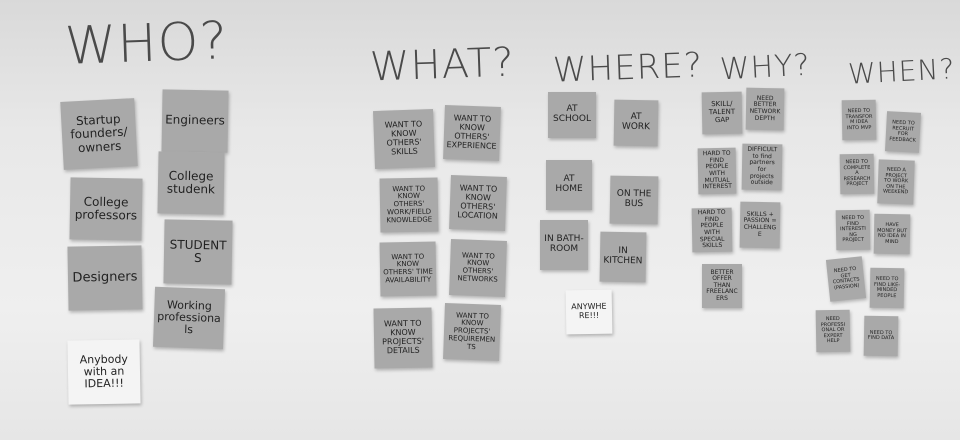  Describe the element at coordinates (478, 268) in the screenshot. I see `sticky-note-what: WANT TO KNOW OTHERS' NETWORKS` at that location.